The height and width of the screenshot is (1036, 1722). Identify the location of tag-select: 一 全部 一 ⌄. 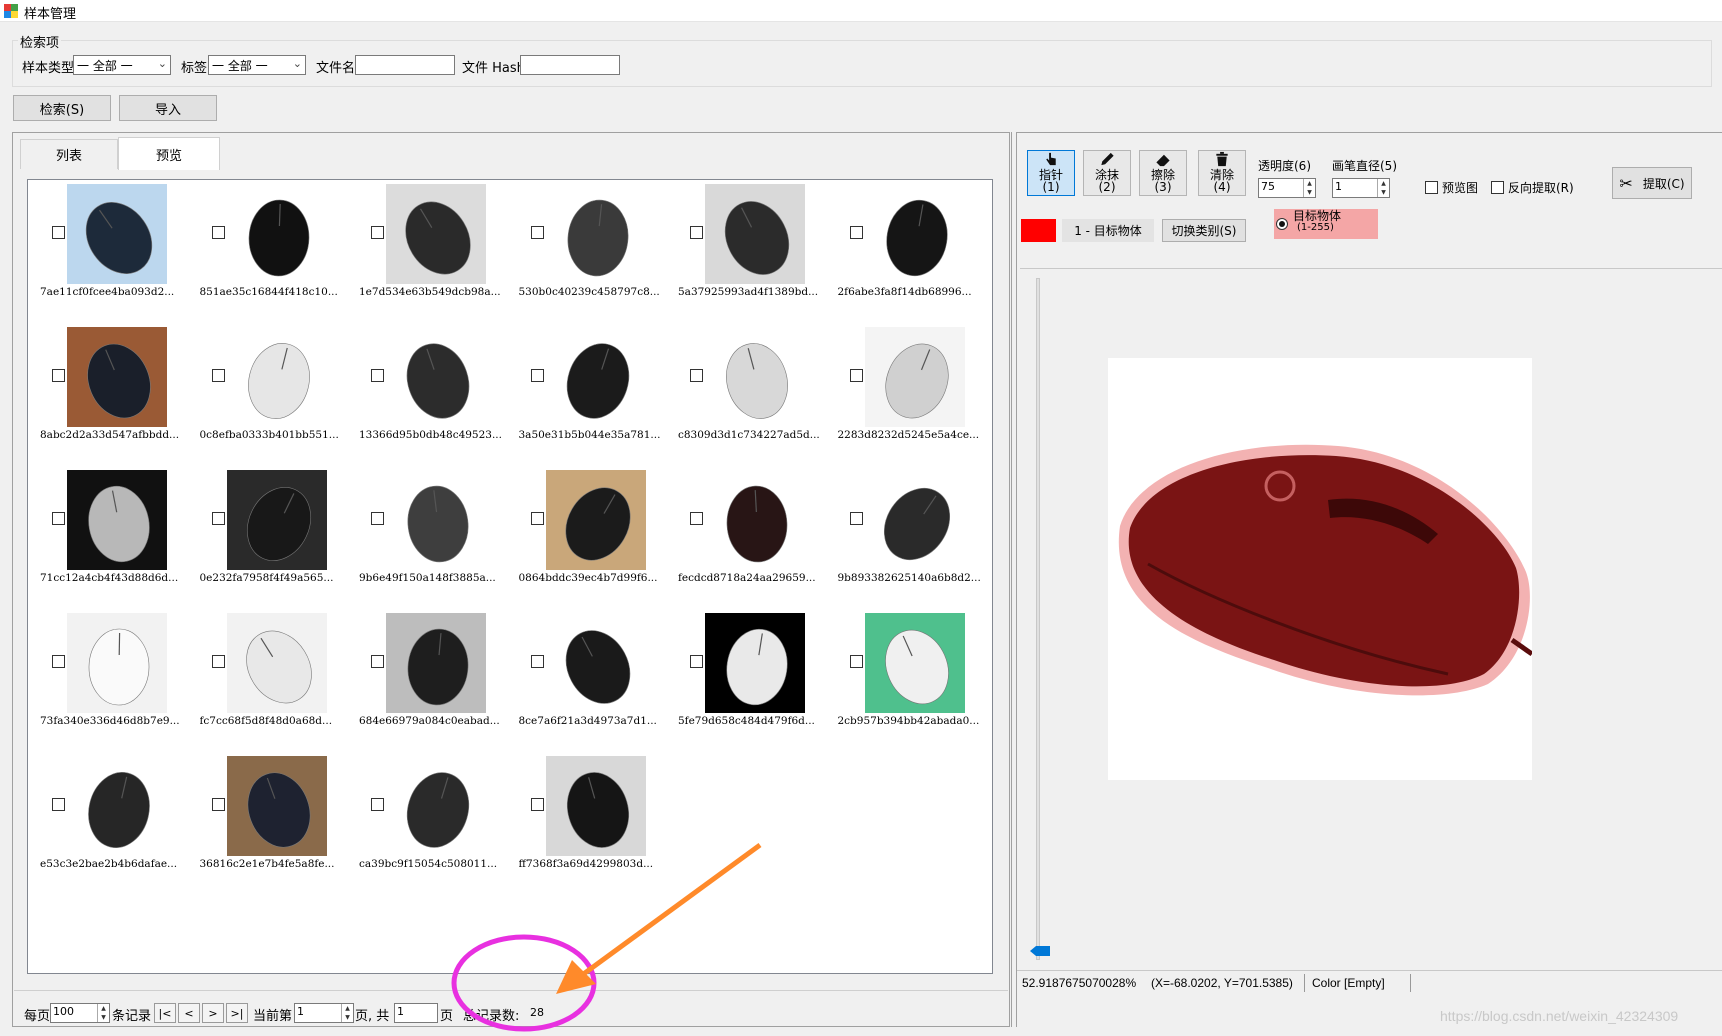
(257, 65).